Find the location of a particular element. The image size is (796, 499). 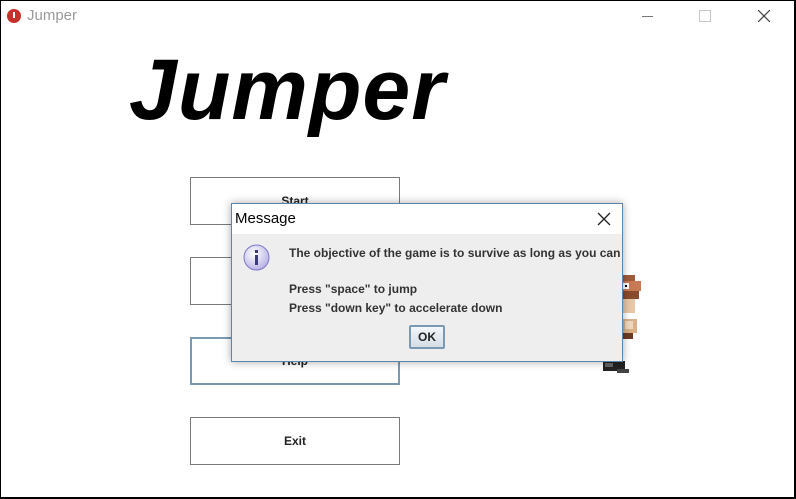

dialog-titlebar: Message is located at coordinates (427, 219).